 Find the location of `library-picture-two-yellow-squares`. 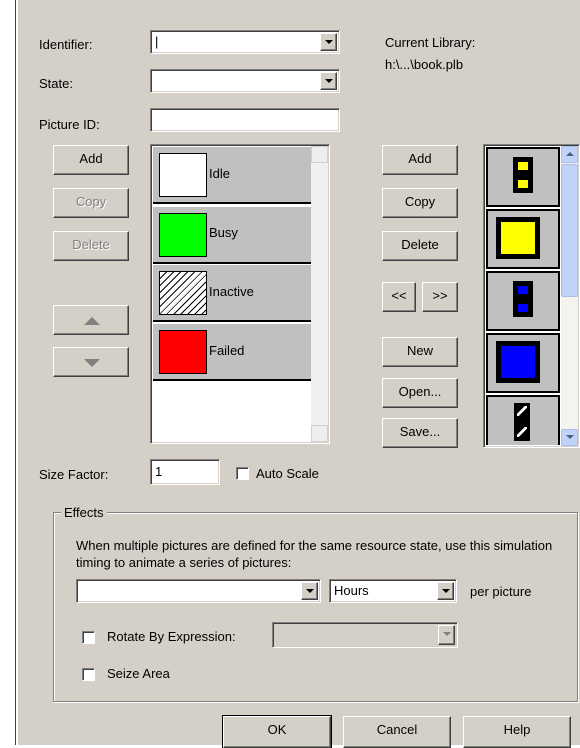

library-picture-two-yellow-squares is located at coordinates (523, 177).